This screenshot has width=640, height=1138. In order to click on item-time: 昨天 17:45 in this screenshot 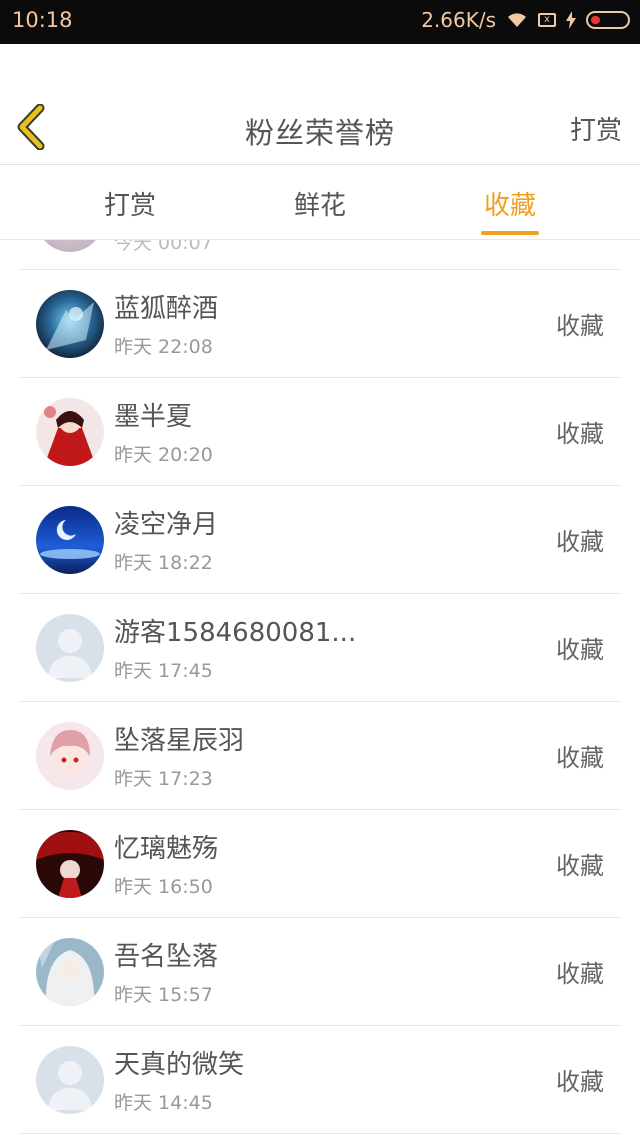, I will do `click(163, 671)`.